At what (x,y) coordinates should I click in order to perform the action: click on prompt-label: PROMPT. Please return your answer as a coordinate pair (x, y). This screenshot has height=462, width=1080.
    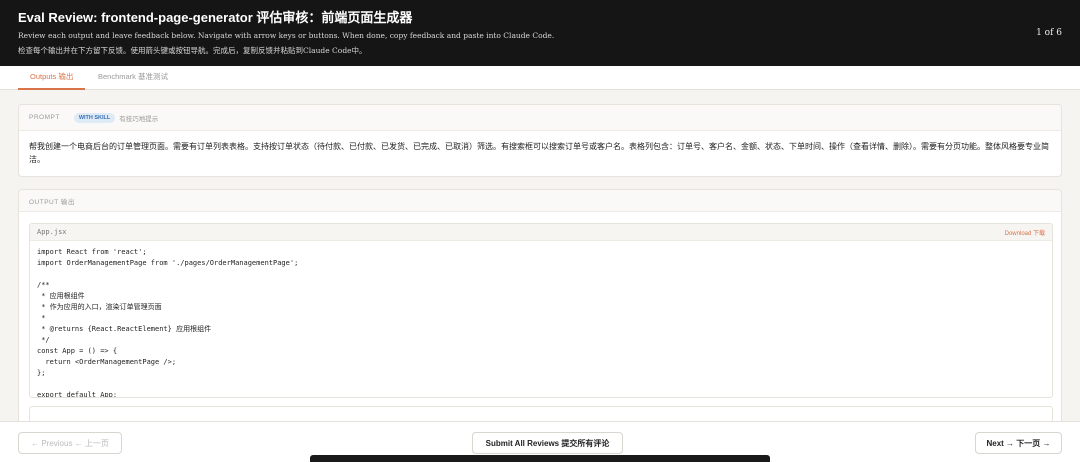
    Looking at the image, I should click on (44, 117).